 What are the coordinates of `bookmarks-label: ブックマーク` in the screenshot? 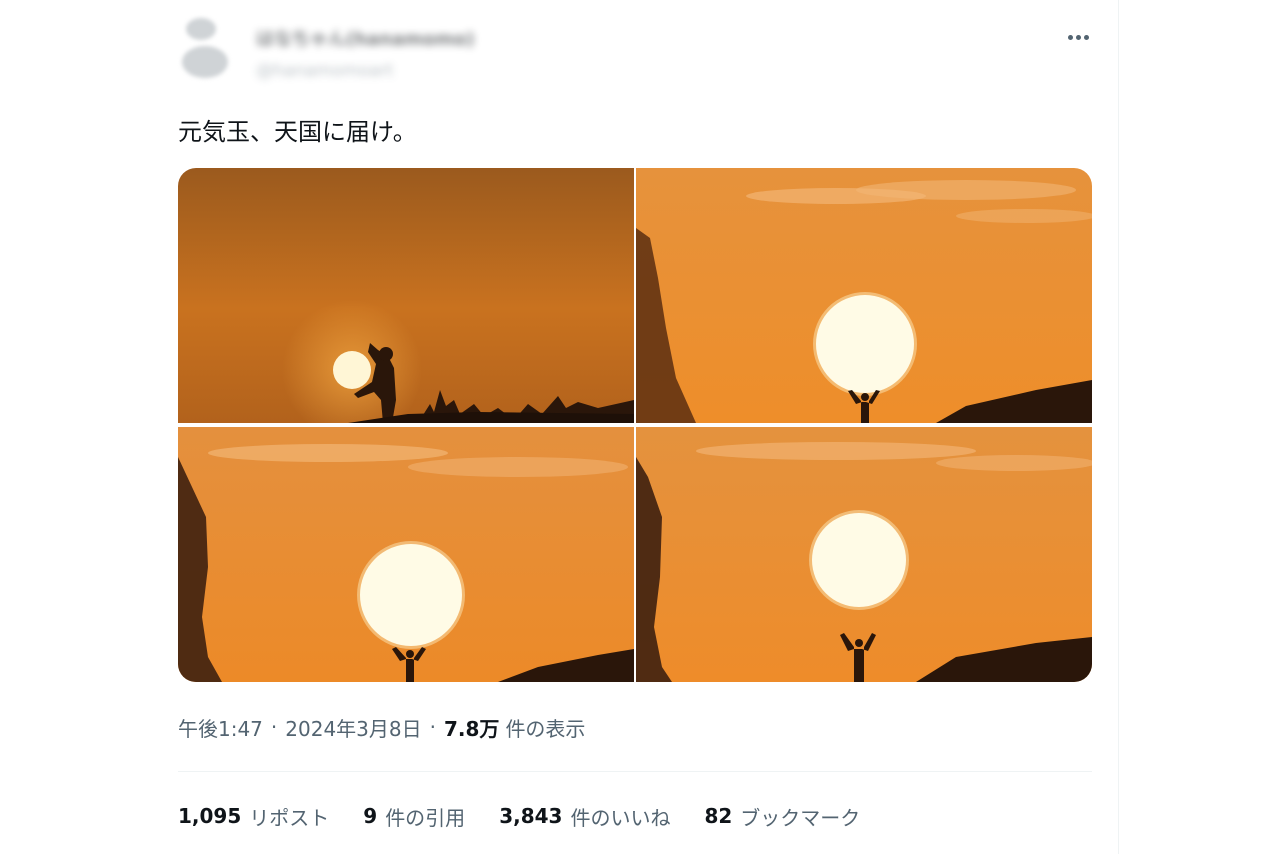 It's located at (800, 817).